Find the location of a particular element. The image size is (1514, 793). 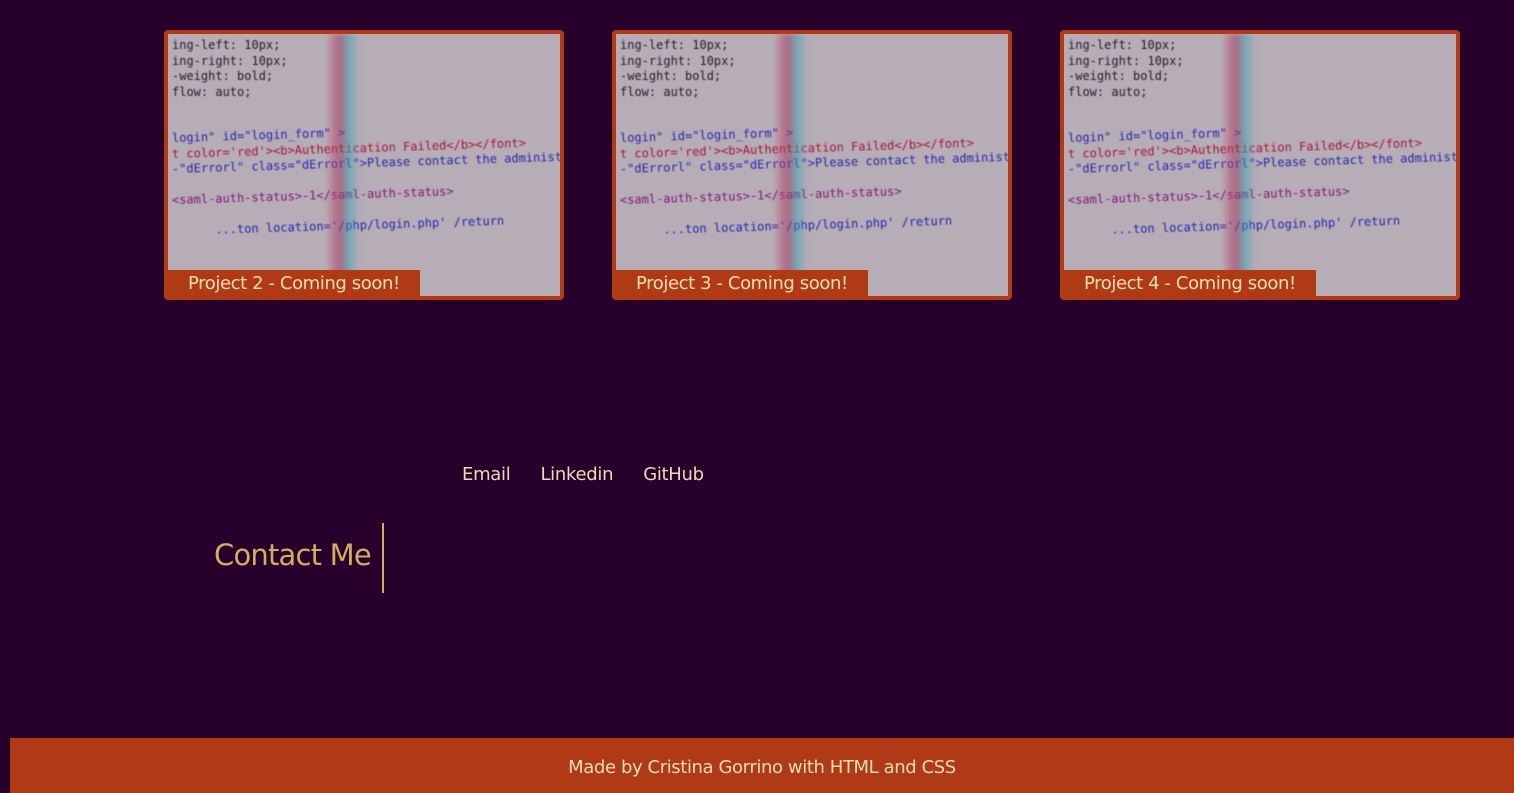

project-label: Project 3 - Coming soon! is located at coordinates (742, 283).